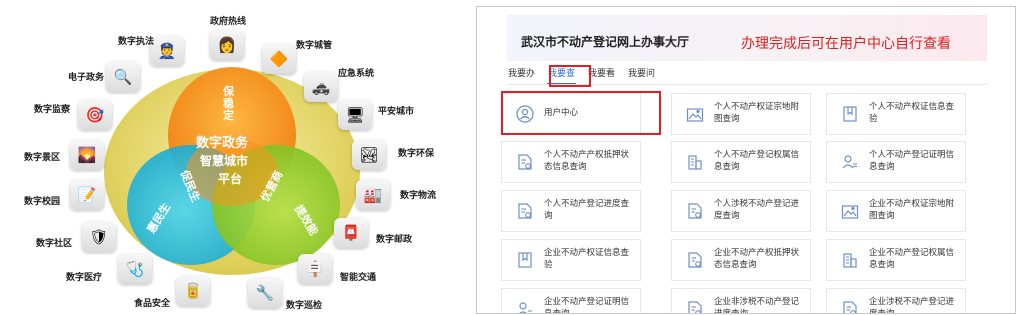  What do you see at coordinates (757, 161) in the screenshot?
I see `service-card-label: 个人不动产登记权属信息查询` at bounding box center [757, 161].